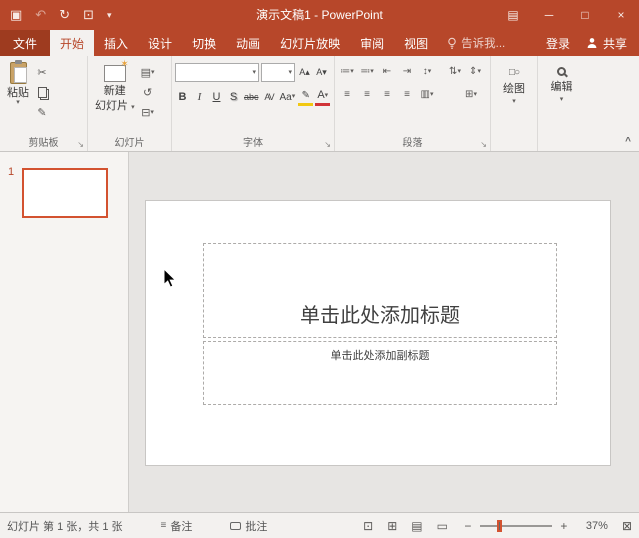 This screenshot has height=538, width=639. Describe the element at coordinates (42, 92) in the screenshot. I see `copy-icon` at that location.